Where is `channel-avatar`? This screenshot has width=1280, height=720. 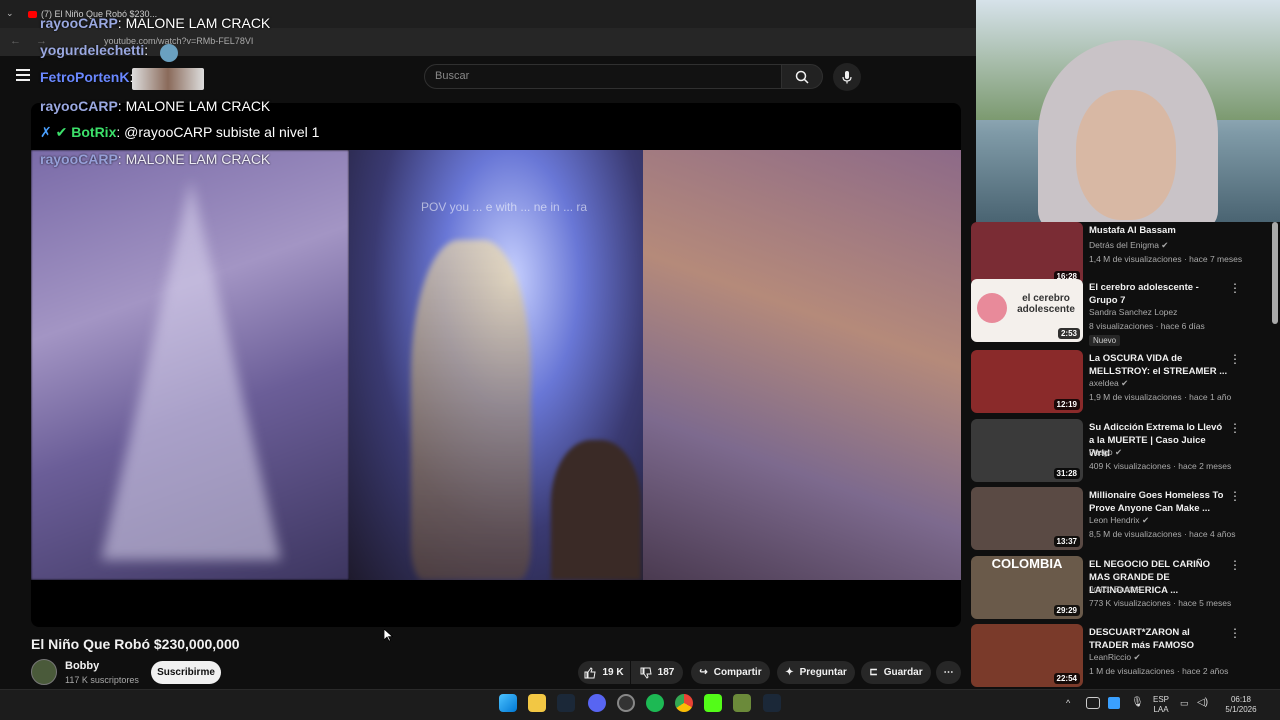 channel-avatar is located at coordinates (44, 672).